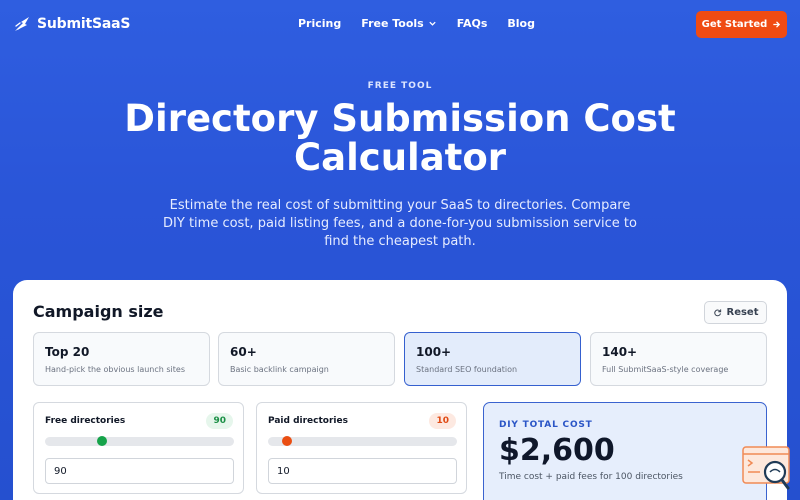 This screenshot has height=500, width=800. Describe the element at coordinates (665, 369) in the screenshot. I see `preset-desc: Full SubmitSaaS-style coverage` at that location.